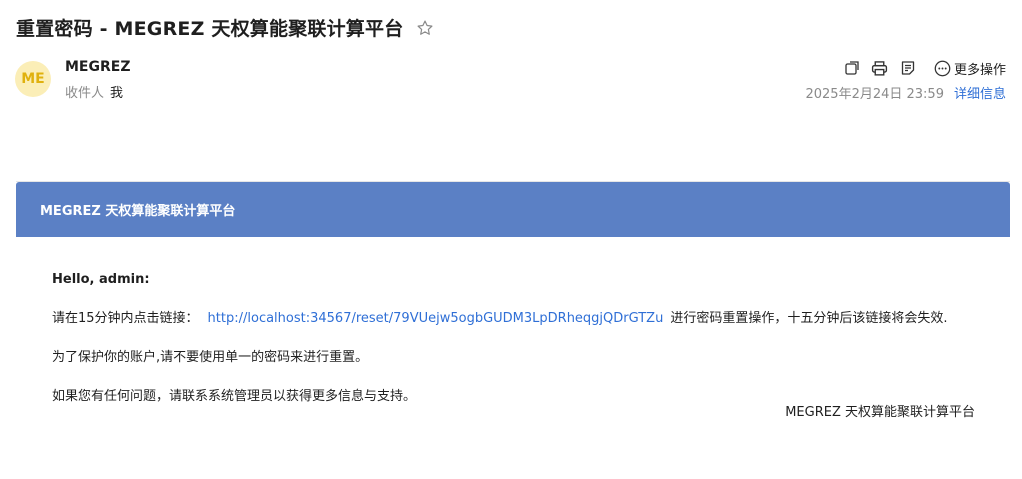 The width and height of the screenshot is (1022, 479). Describe the element at coordinates (425, 28) in the screenshot. I see `star-icon` at that location.